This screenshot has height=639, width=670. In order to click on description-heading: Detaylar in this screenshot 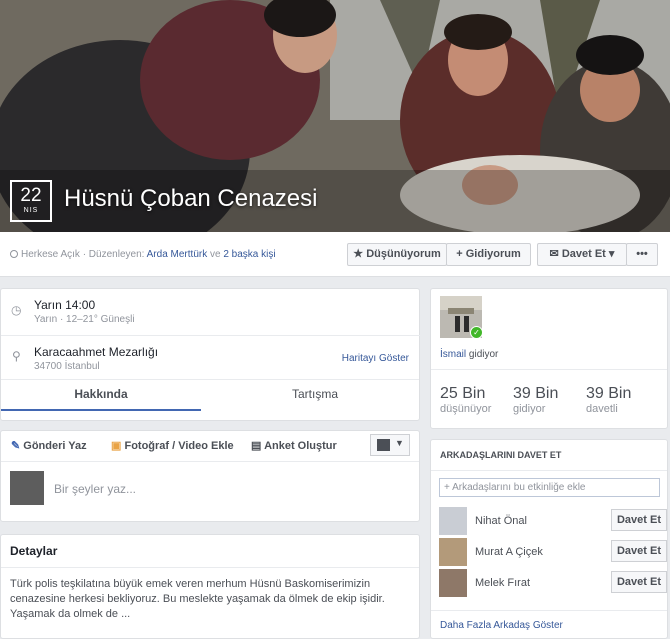, I will do `click(34, 551)`.